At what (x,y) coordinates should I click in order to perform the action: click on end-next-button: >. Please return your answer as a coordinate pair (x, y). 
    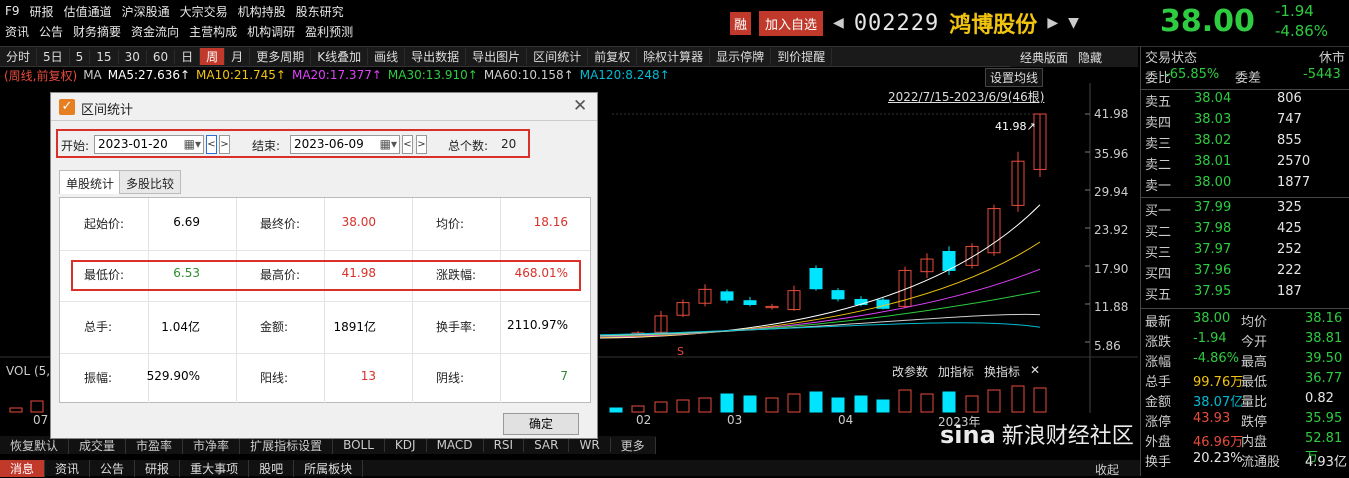
    Looking at the image, I should click on (421, 144).